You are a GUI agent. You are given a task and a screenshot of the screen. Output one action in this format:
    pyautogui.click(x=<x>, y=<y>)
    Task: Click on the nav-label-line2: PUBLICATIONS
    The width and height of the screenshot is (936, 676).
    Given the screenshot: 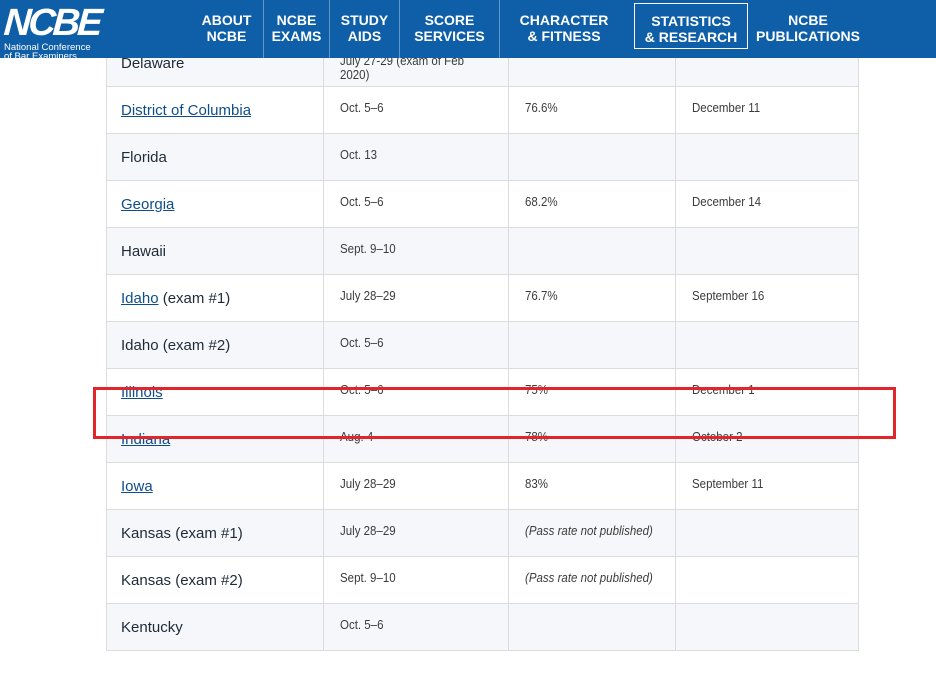 What is the action you would take?
    pyautogui.click(x=808, y=36)
    